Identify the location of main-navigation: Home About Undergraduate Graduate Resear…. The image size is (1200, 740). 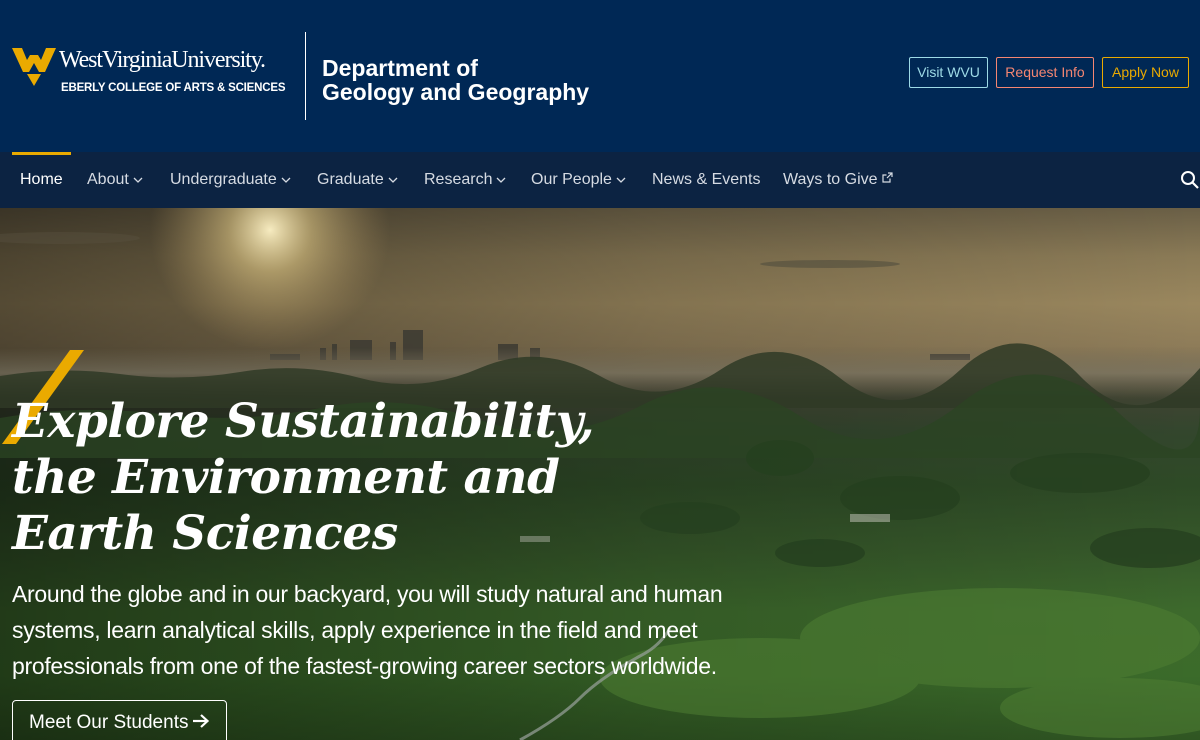
(600, 180).